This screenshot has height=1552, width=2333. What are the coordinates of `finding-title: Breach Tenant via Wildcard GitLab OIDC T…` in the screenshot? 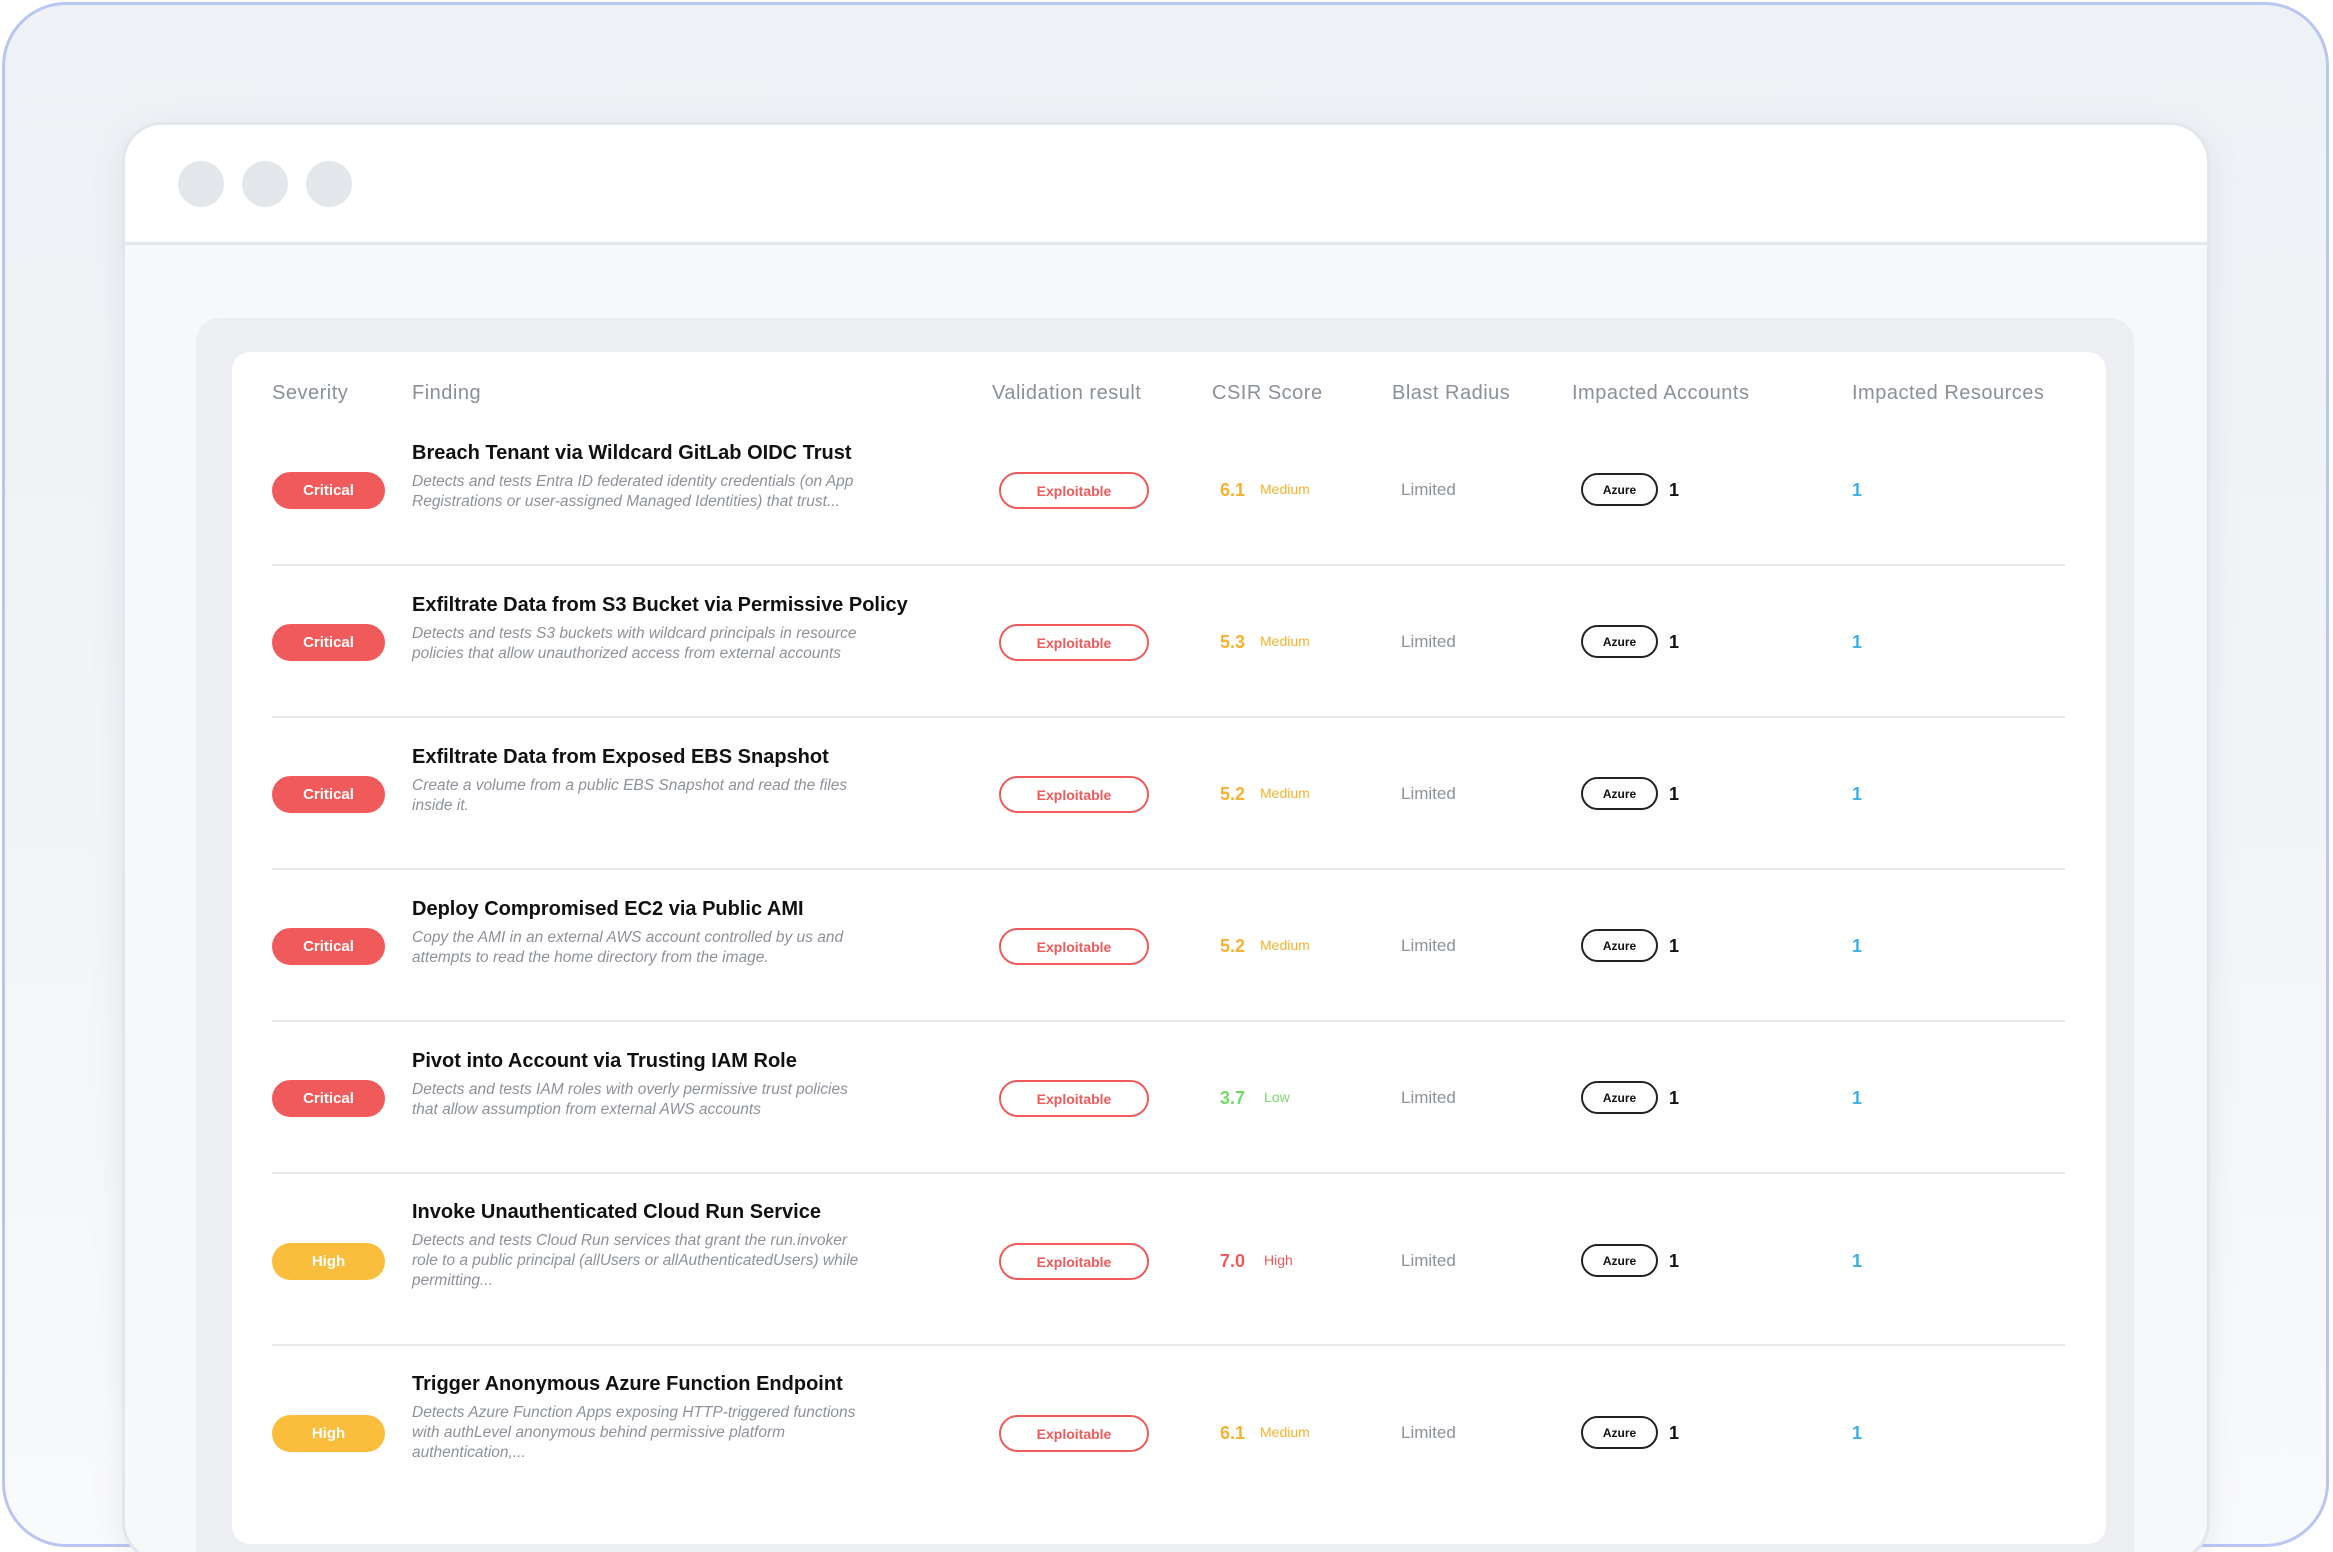 It's located at (692, 453).